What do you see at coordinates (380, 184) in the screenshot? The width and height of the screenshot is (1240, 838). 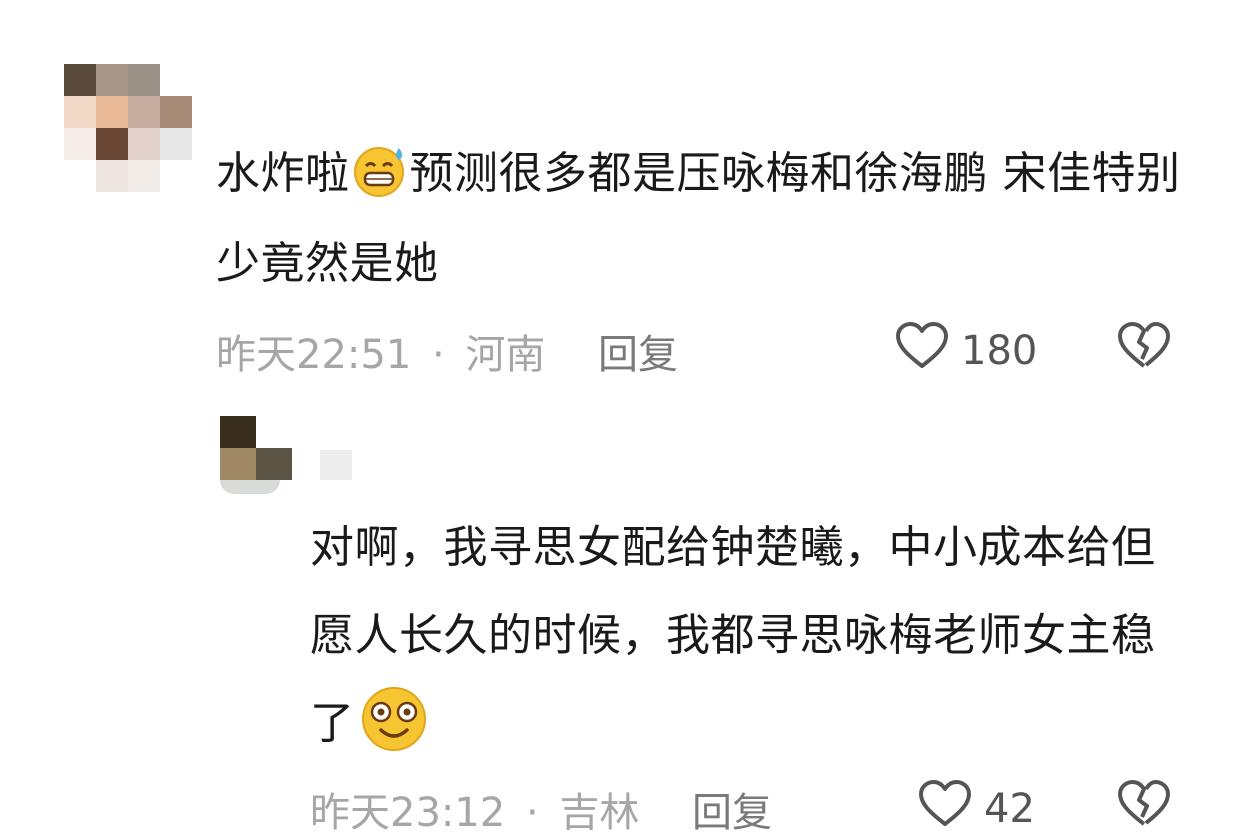 I see `sweat-grin-emoji-icon` at bounding box center [380, 184].